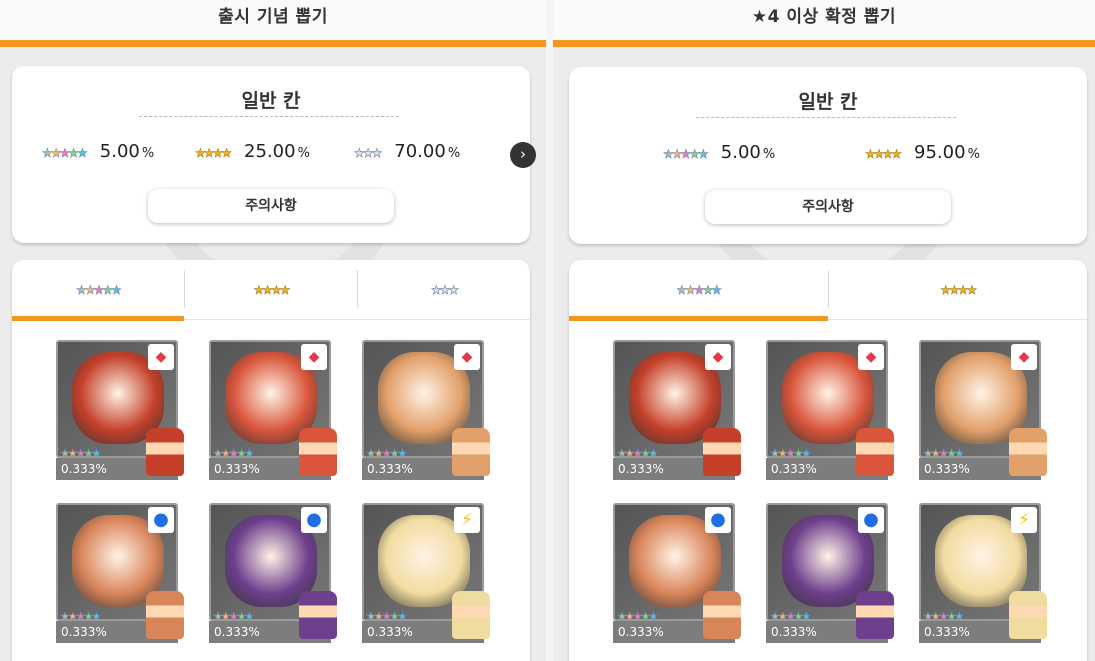 The height and width of the screenshot is (661, 1095). I want to click on rate-4-star: ★★★★ 95.00%, so click(922, 153).